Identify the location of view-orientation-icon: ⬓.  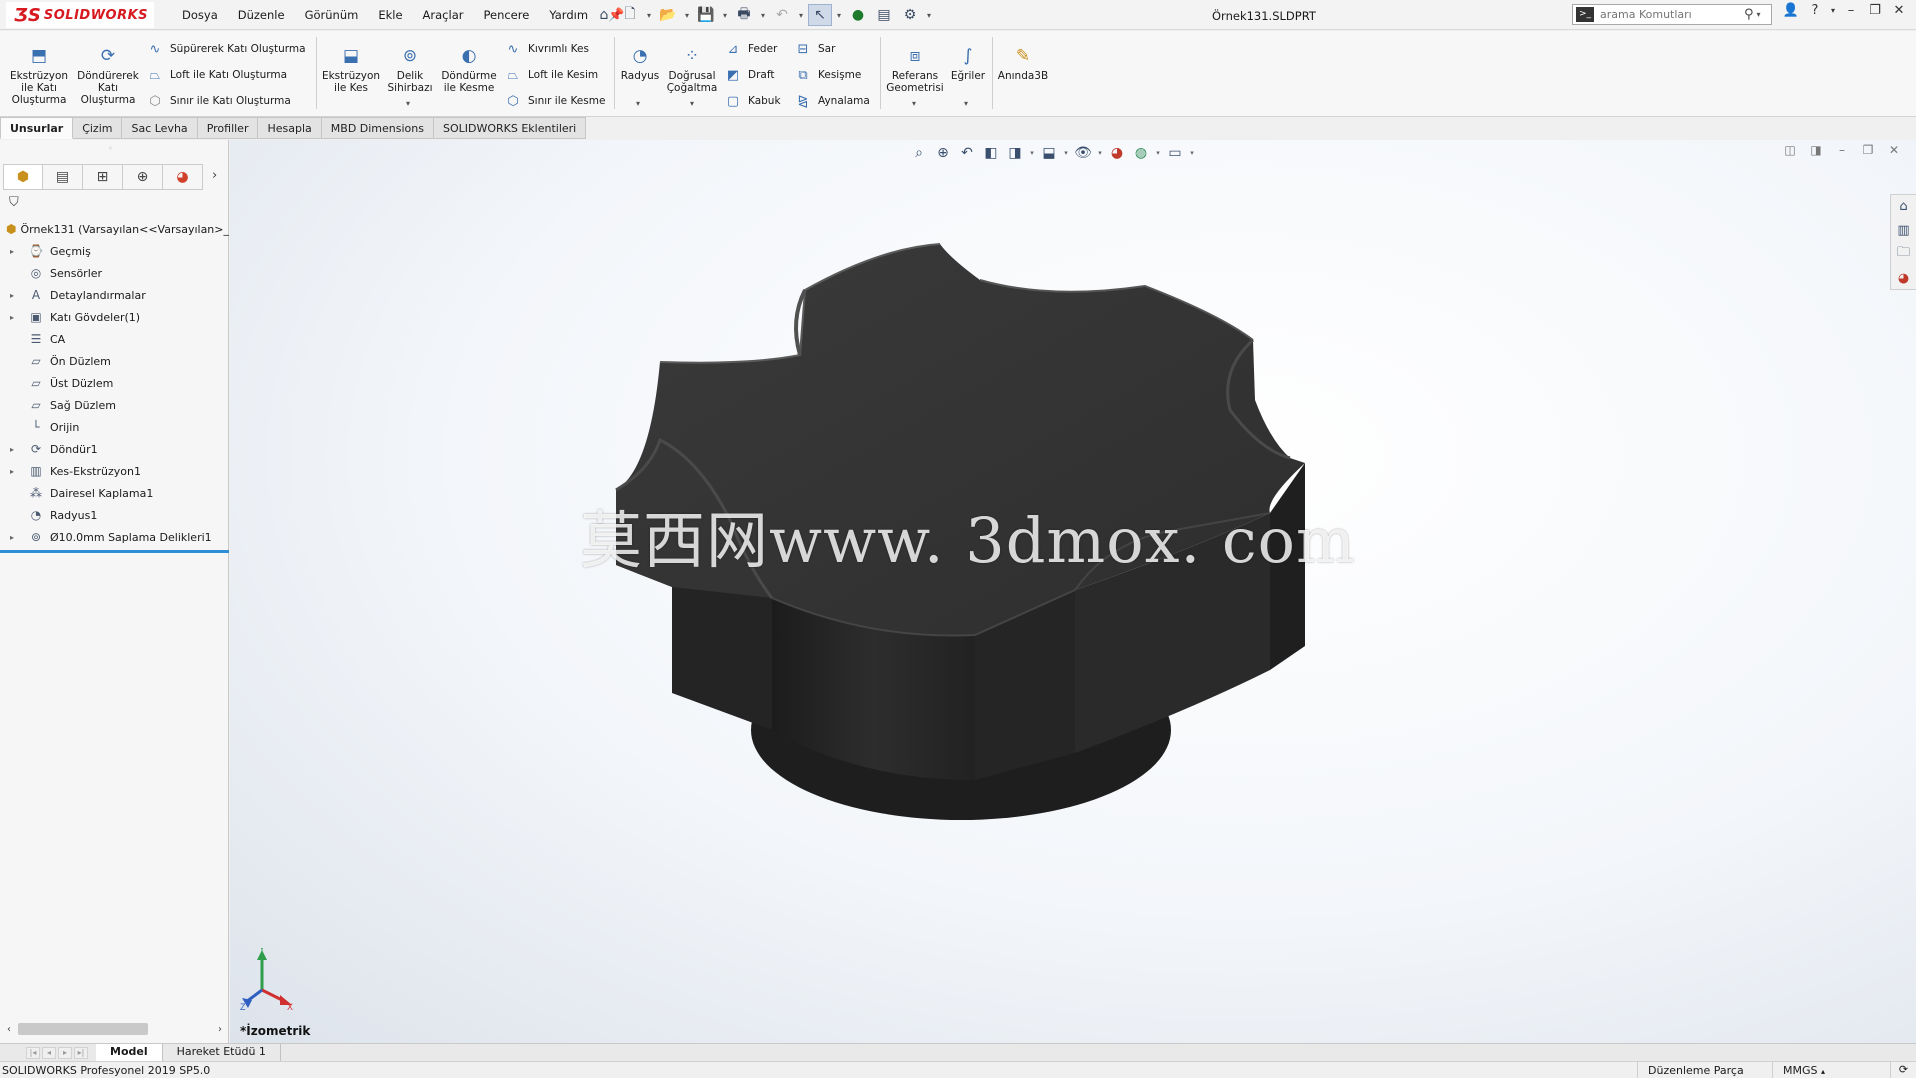
(1049, 153).